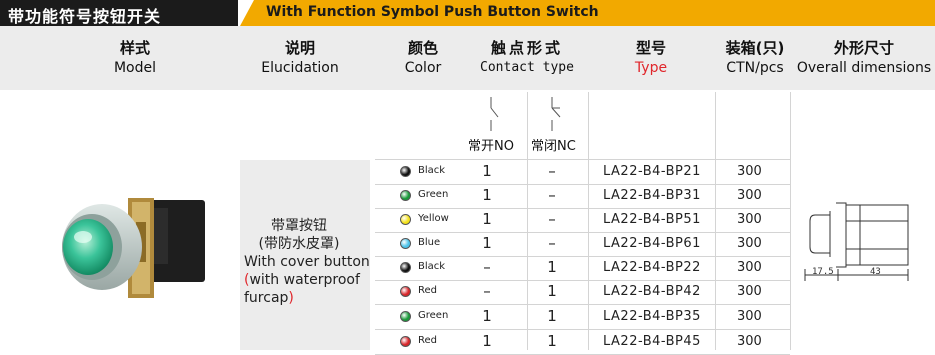 Image resolution: width=935 pixels, height=355 pixels. I want to click on table-row: Blue 1 – LA22-B4-BP61 300, so click(575, 244).